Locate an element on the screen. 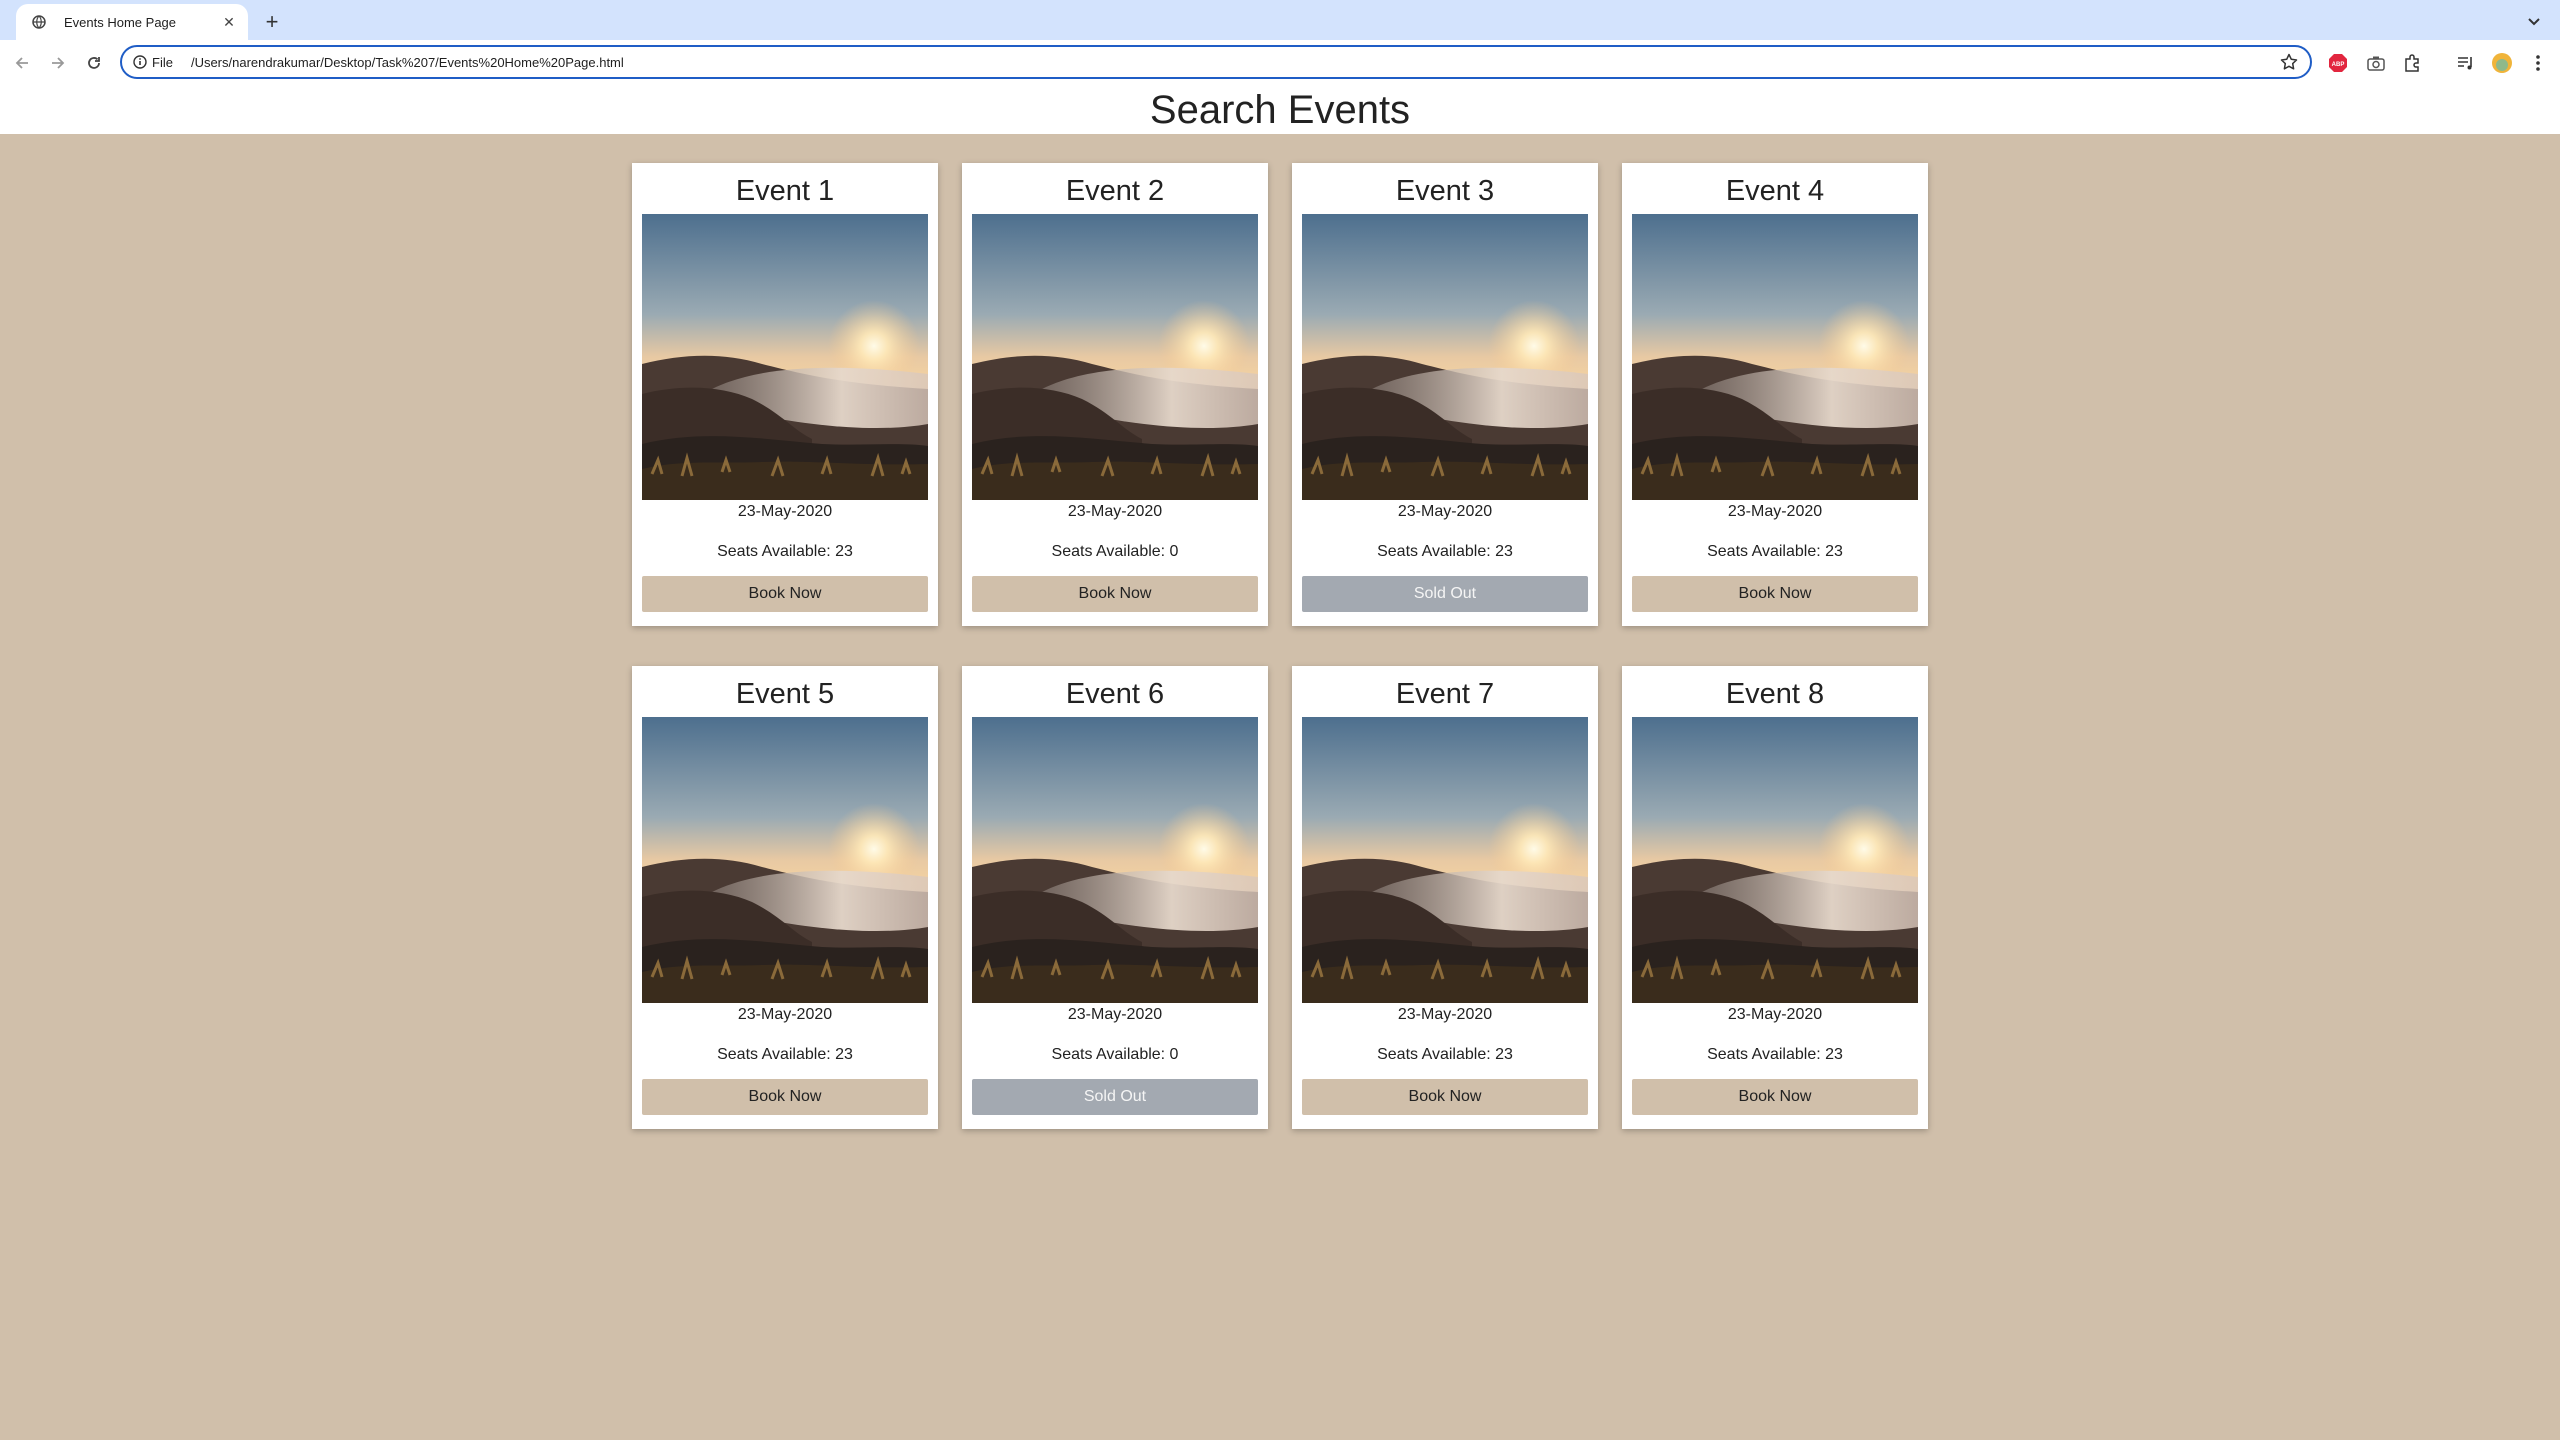 This screenshot has height=1440, width=2560. tab-title: Events Home Page is located at coordinates (120, 22).